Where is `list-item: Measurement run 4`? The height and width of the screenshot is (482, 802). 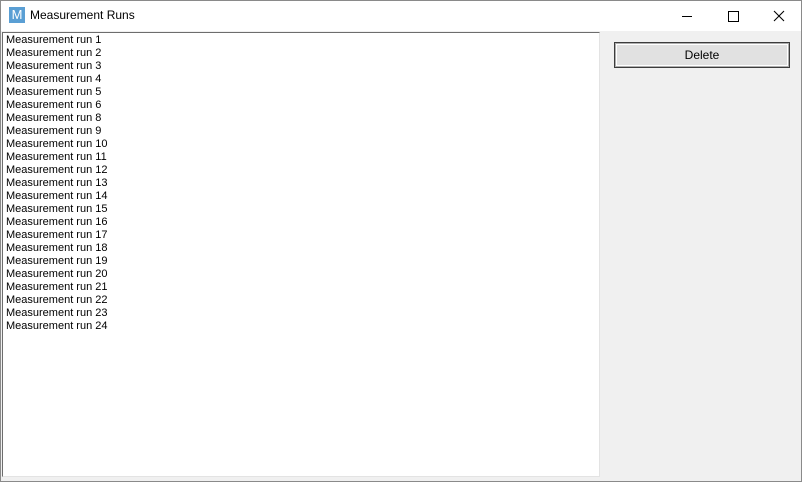
list-item: Measurement run 4 is located at coordinates (53, 79).